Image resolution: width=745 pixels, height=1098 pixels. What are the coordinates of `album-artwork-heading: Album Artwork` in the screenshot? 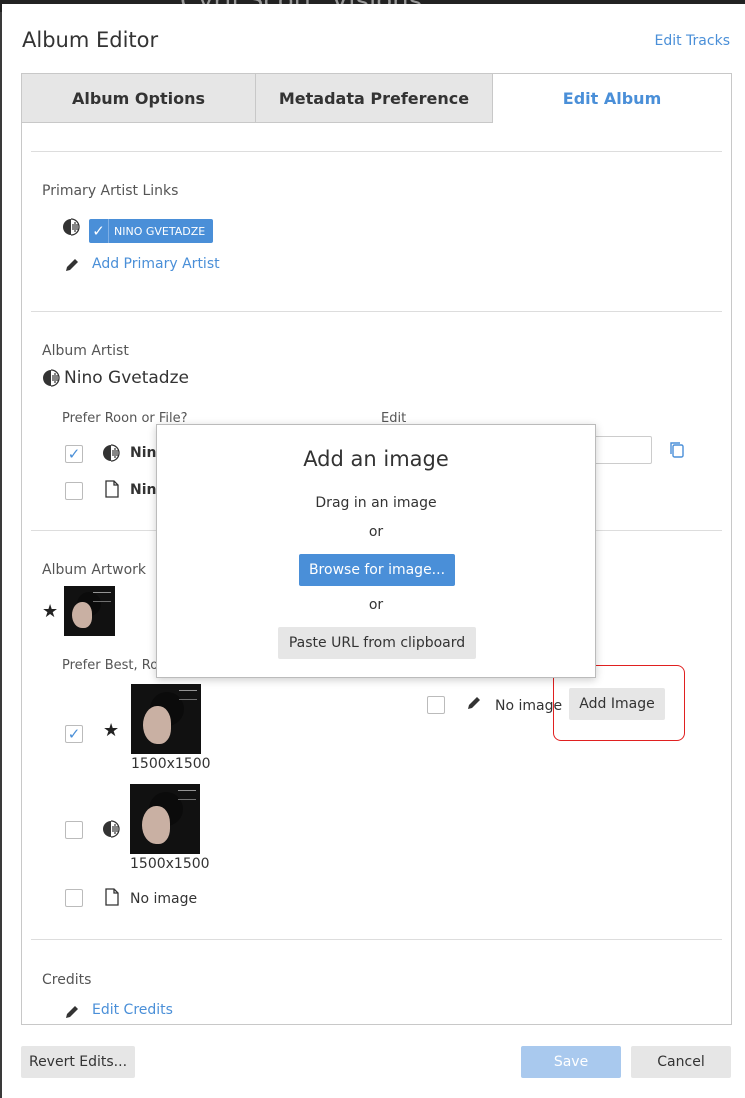 It's located at (94, 570).